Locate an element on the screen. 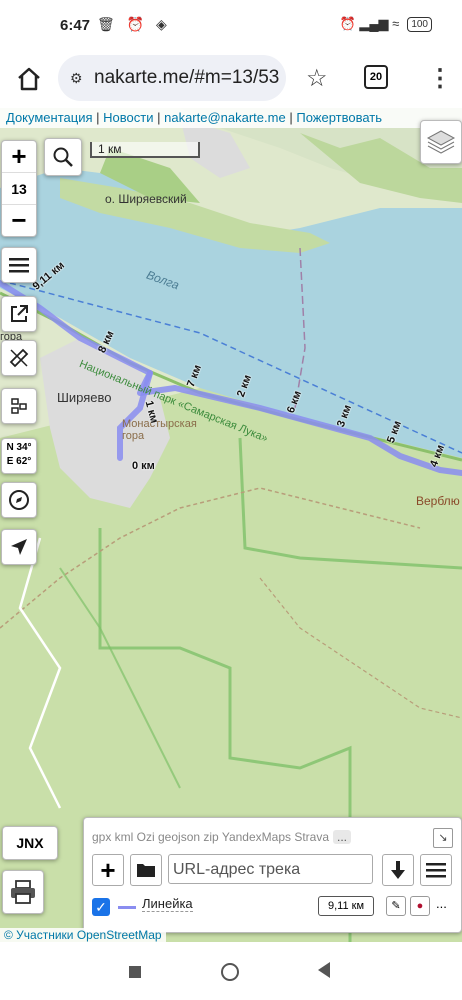  search-icon is located at coordinates (63, 157).